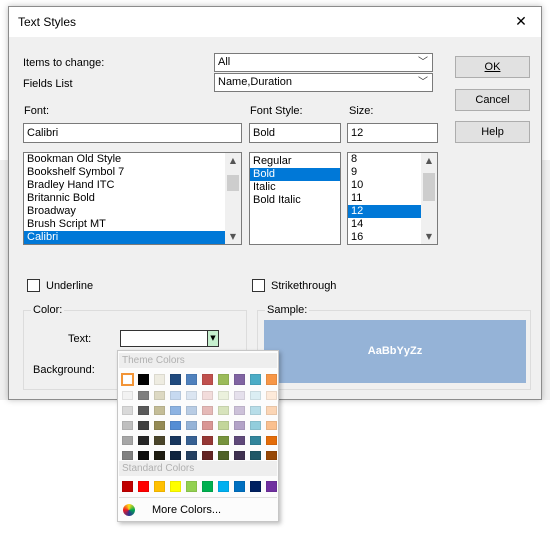 The width and height of the screenshot is (550, 533). I want to click on size-list-scrollbar: ▲ ▼, so click(429, 198).